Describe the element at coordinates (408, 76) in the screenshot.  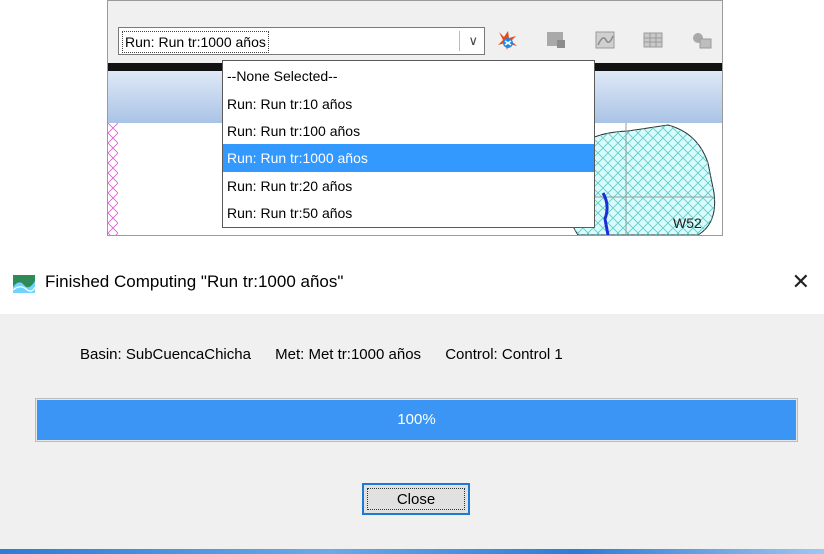
I see `dropdown-option-none: --None Selected--` at that location.